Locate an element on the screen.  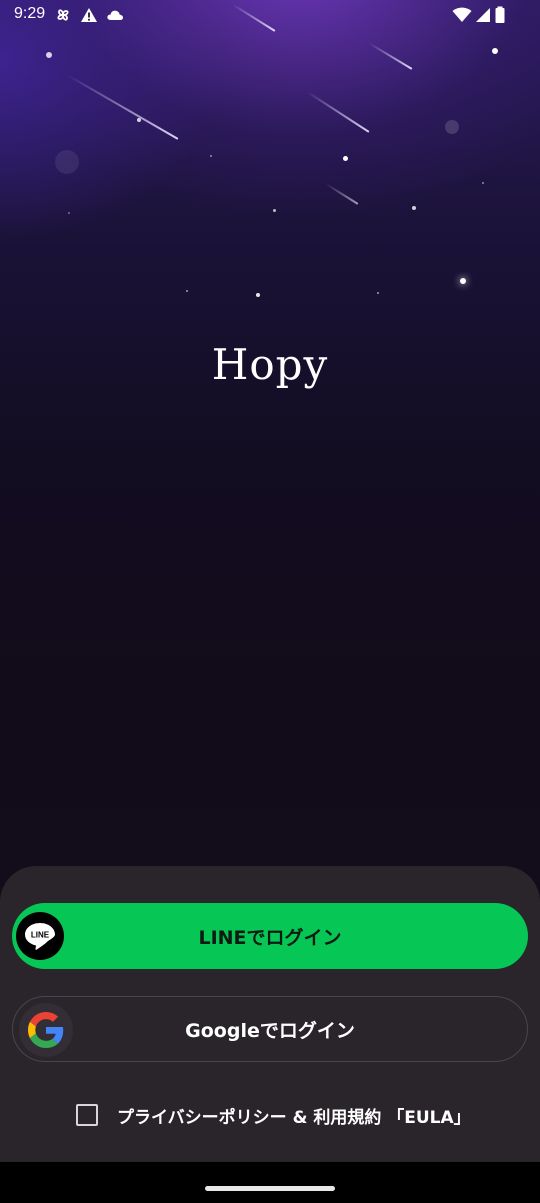
consent-checkbox is located at coordinates (87, 1115).